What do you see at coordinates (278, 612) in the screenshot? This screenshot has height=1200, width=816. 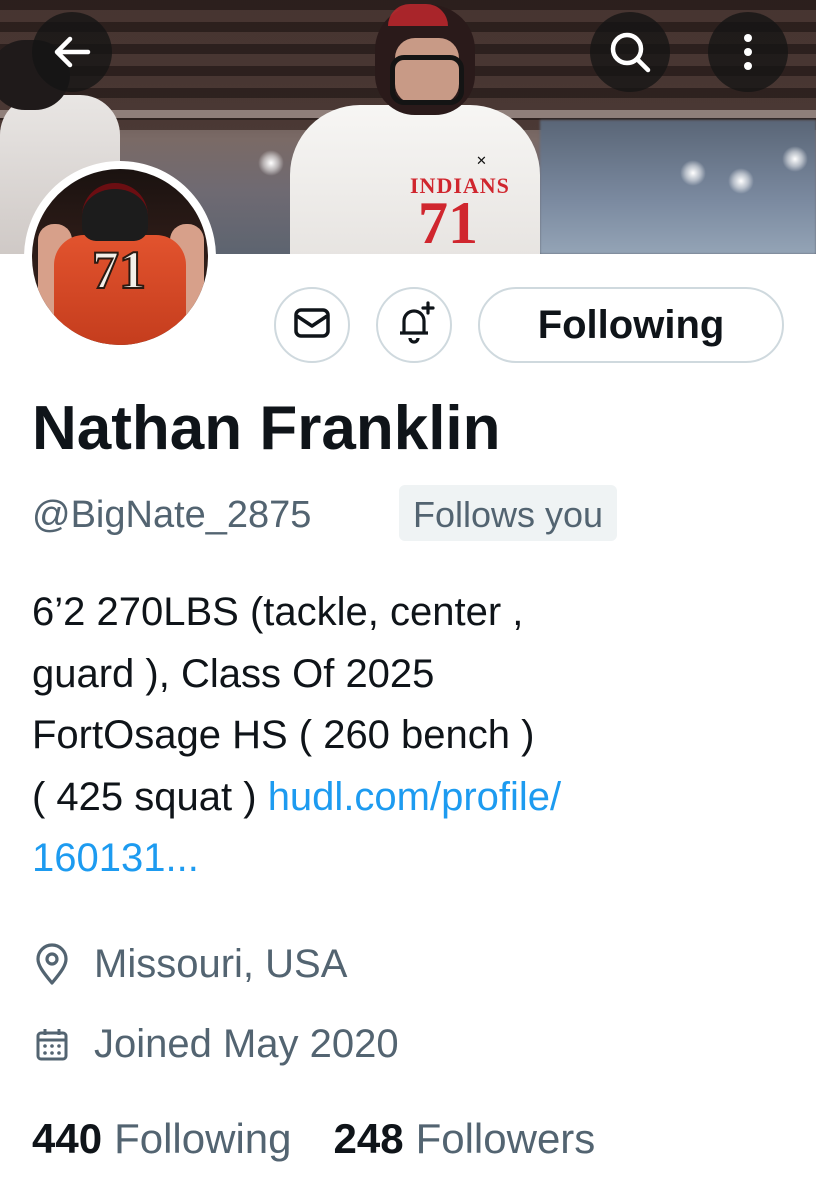 I see `bio-line: 6’2 270LBS (tackle, center ,` at bounding box center [278, 612].